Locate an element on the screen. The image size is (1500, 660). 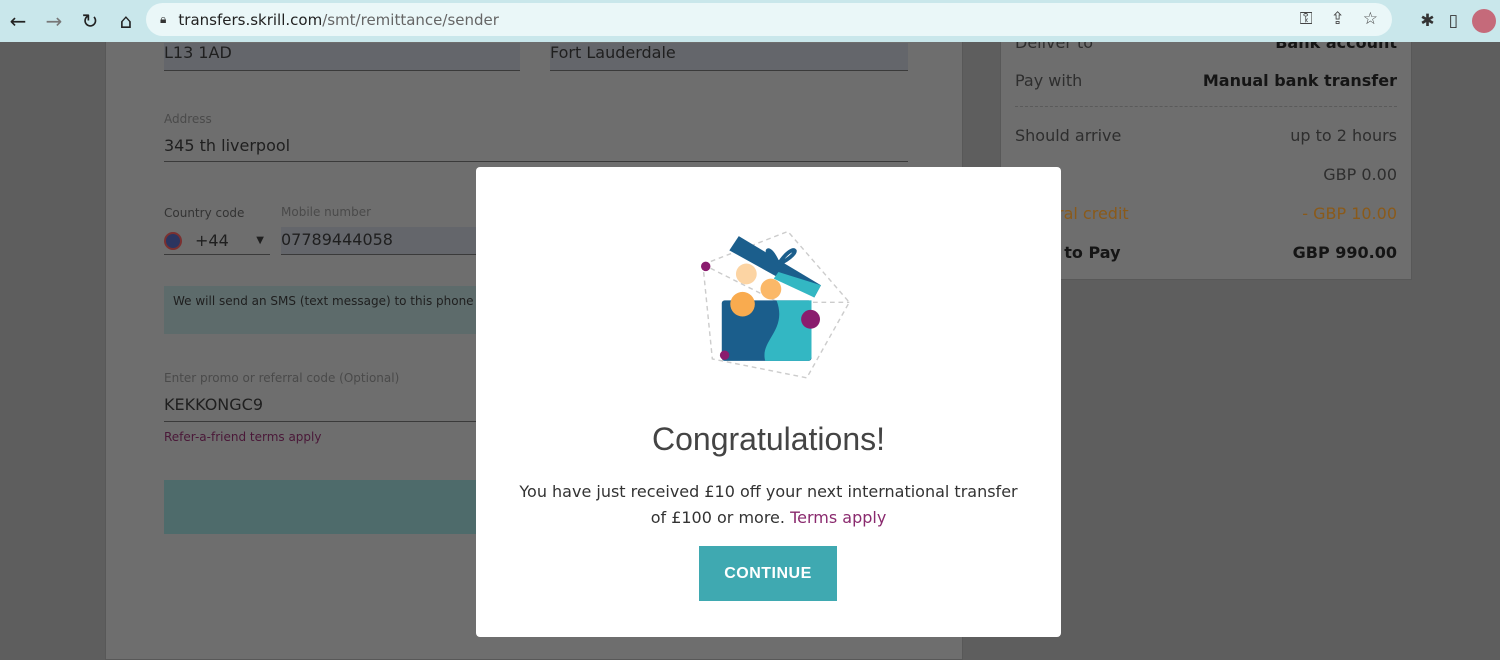
chevron-down-icon: ▼ is located at coordinates (260, 240).